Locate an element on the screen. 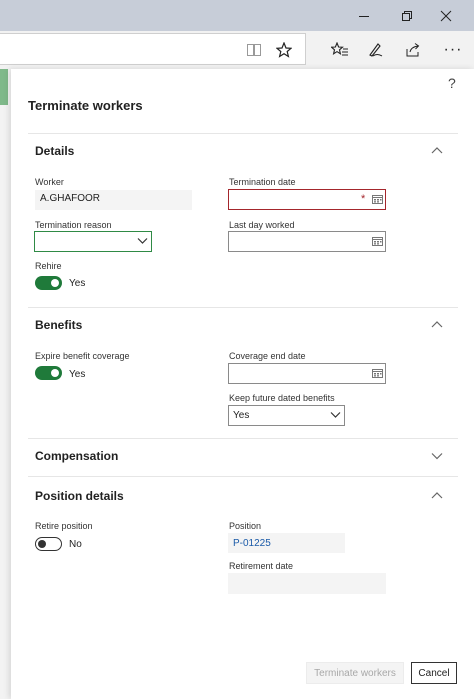  dialog-title: Terminate workers is located at coordinates (85, 105).